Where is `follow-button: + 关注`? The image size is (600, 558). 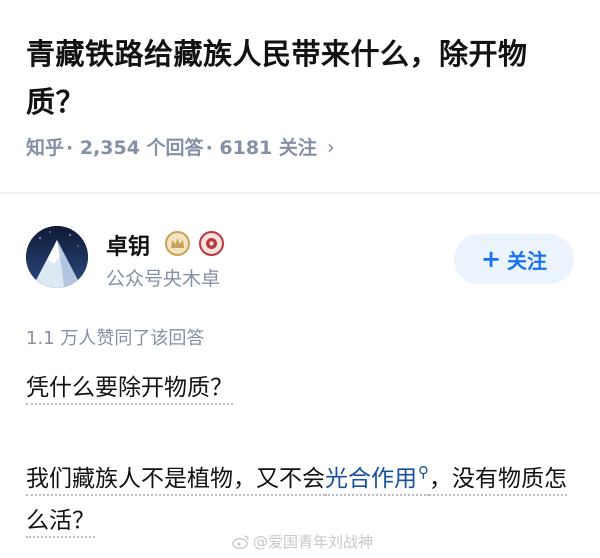 follow-button: + 关注 is located at coordinates (514, 259).